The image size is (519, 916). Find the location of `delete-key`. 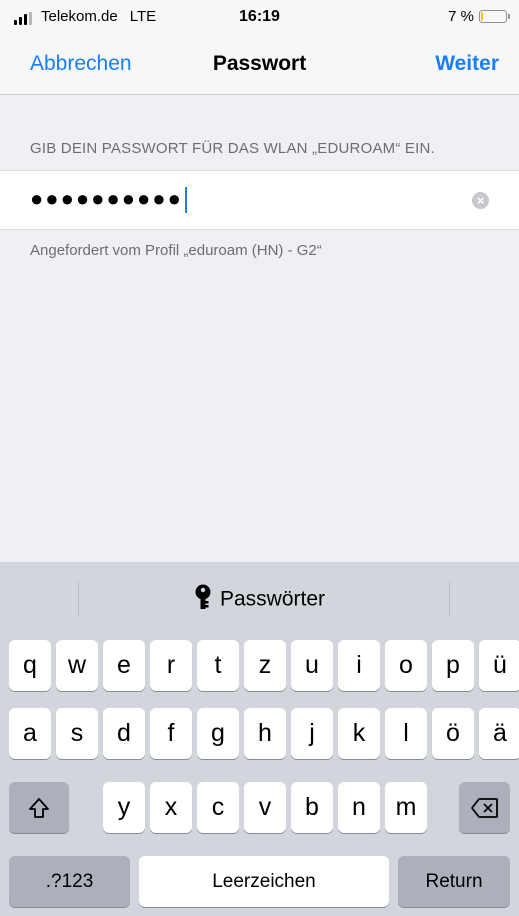

delete-key is located at coordinates (484, 807).